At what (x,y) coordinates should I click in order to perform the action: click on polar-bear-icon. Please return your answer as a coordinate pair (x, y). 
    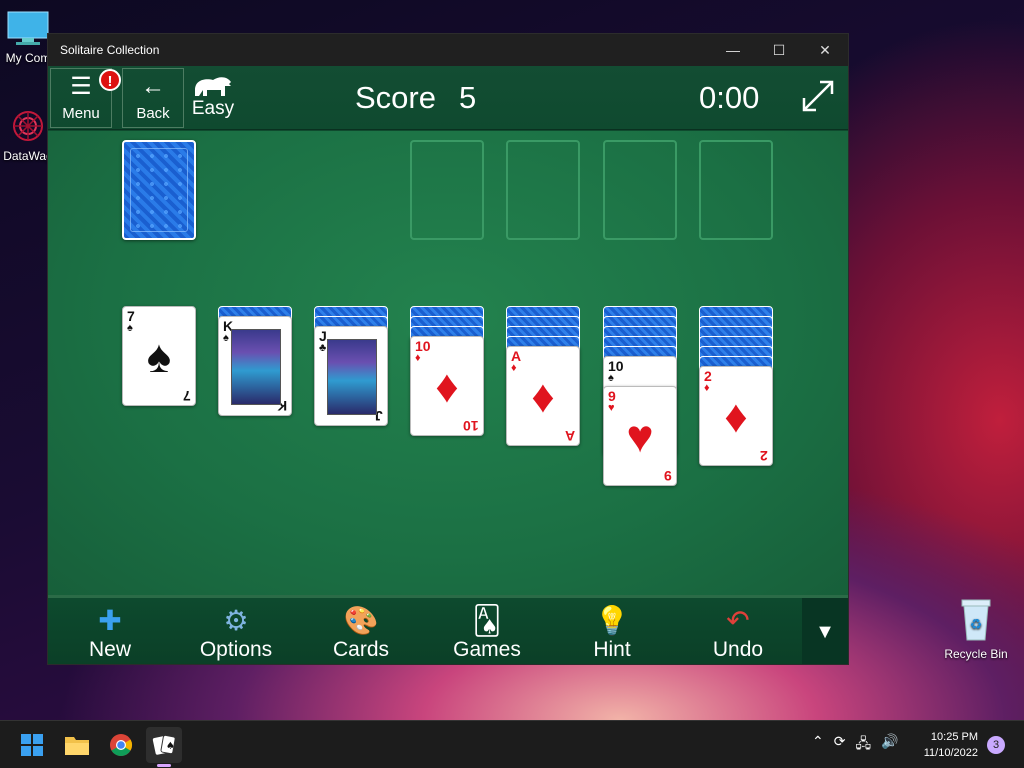
    Looking at the image, I should click on (213, 86).